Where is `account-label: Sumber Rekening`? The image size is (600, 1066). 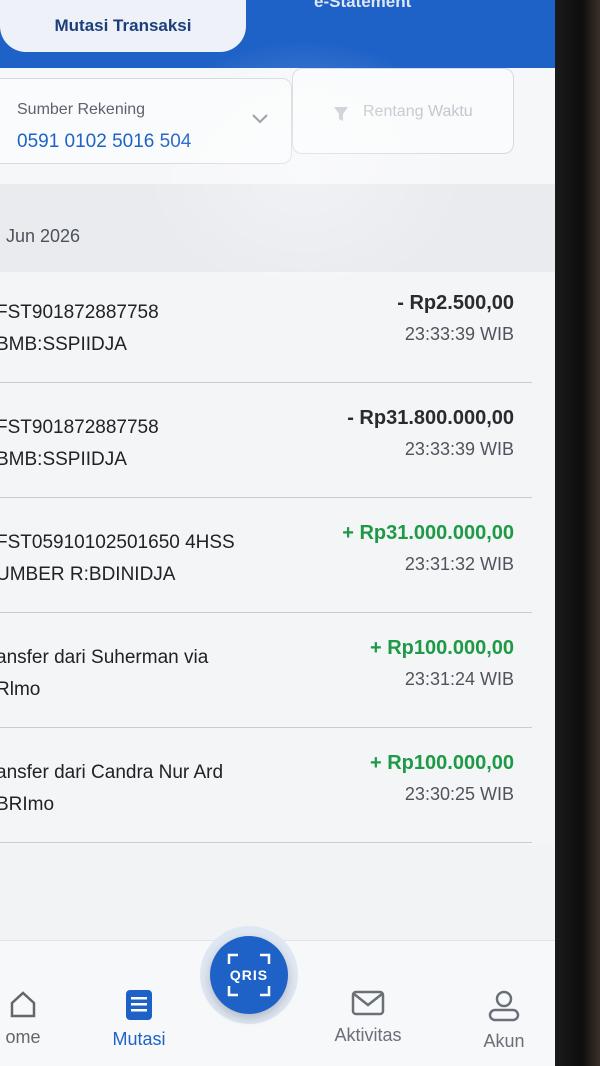
account-label: Sumber Rekening is located at coordinates (81, 109).